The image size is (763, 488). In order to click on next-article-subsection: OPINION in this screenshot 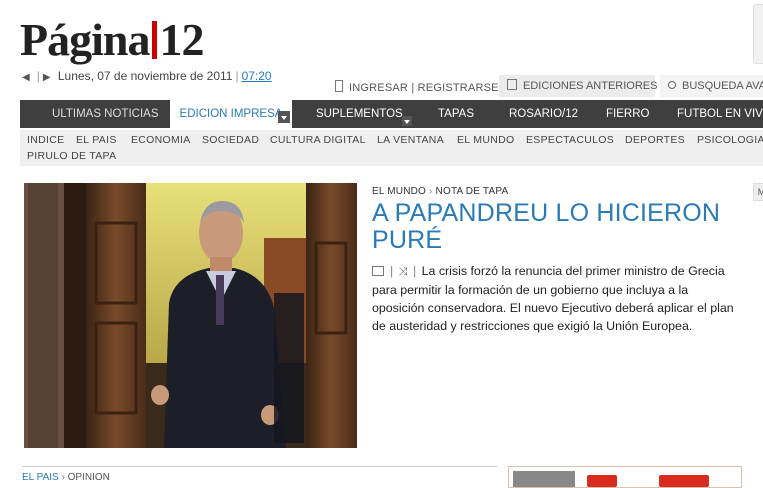, I will do `click(88, 477)`.